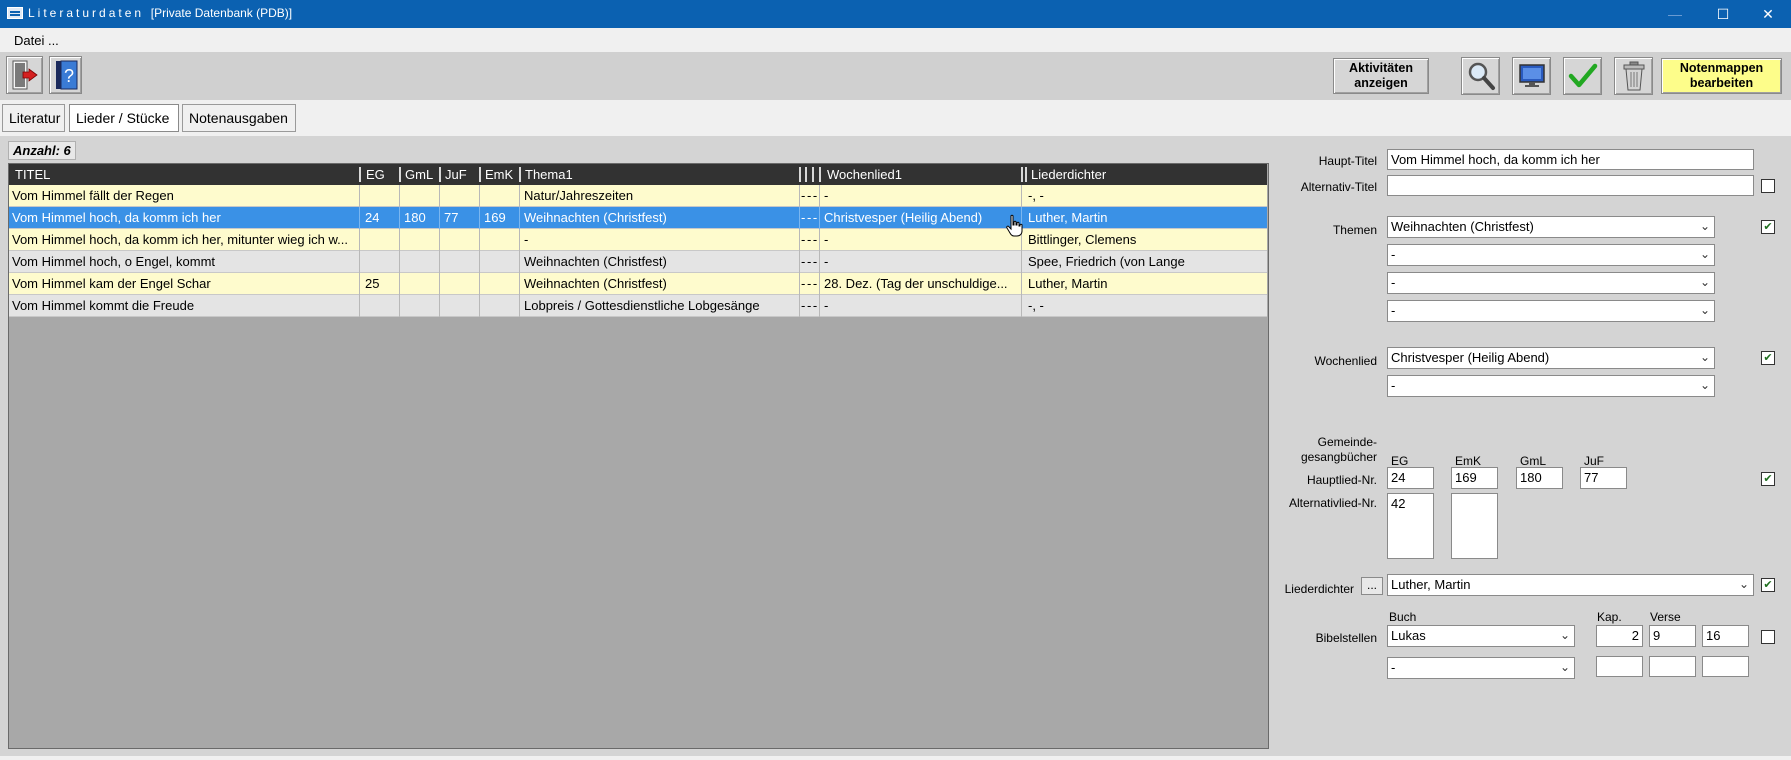 The height and width of the screenshot is (760, 1791). I want to click on bible-book-select-1: Lukas ⌄, so click(1481, 636).